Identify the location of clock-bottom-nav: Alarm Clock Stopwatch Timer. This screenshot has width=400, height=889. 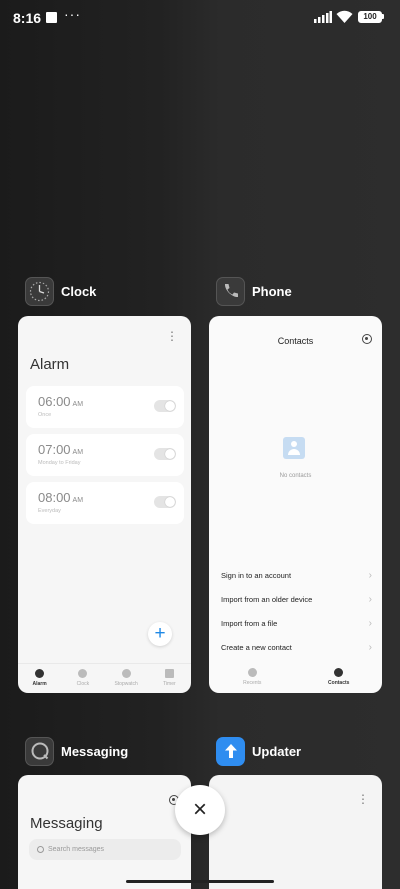
(104, 678).